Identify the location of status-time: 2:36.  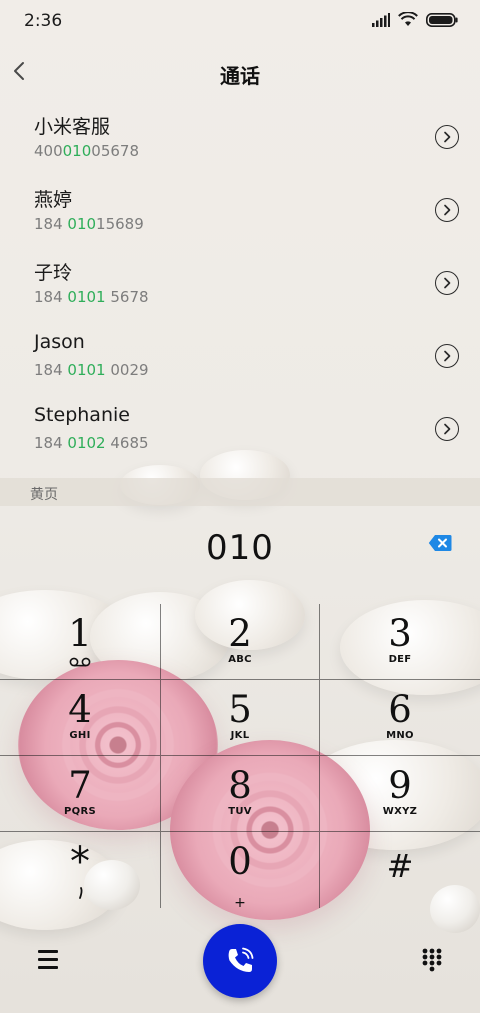
(43, 21).